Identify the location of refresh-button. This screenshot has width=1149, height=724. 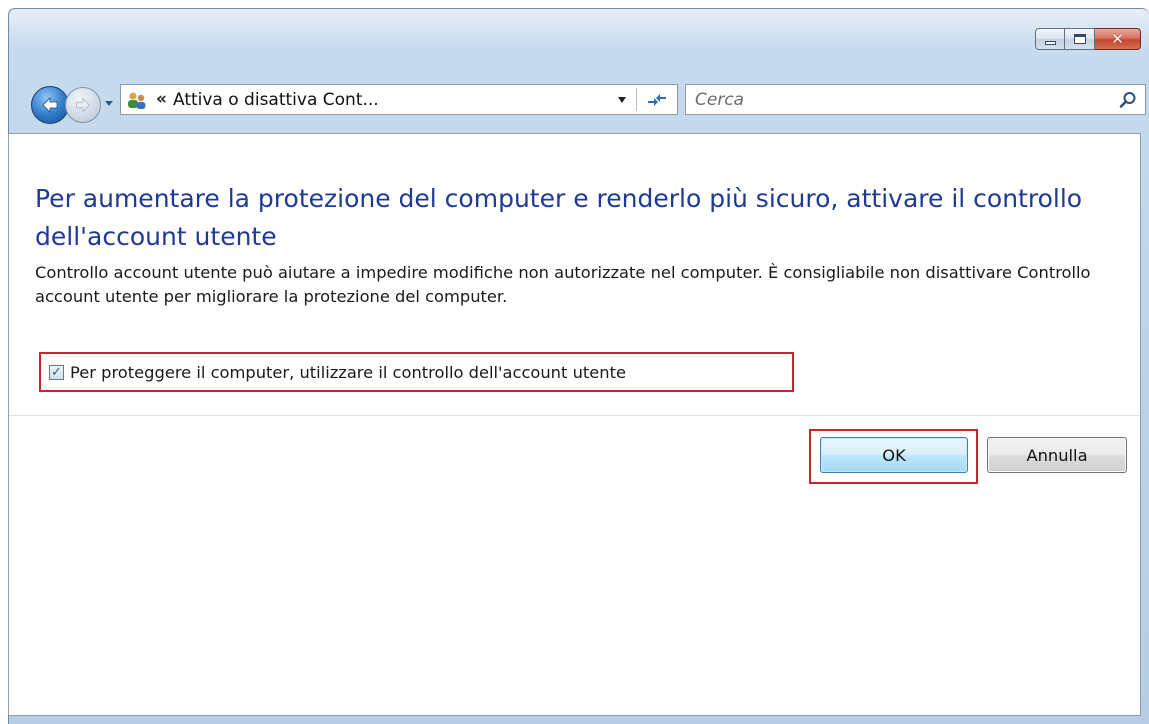
(657, 99).